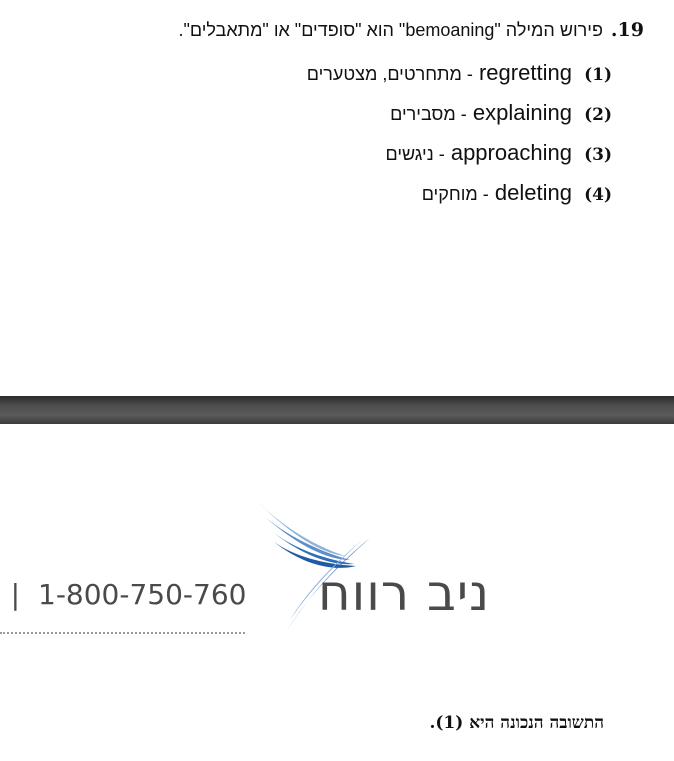 The width and height of the screenshot is (674, 761). What do you see at coordinates (598, 115) in the screenshot?
I see `option-number: (2)` at bounding box center [598, 115].